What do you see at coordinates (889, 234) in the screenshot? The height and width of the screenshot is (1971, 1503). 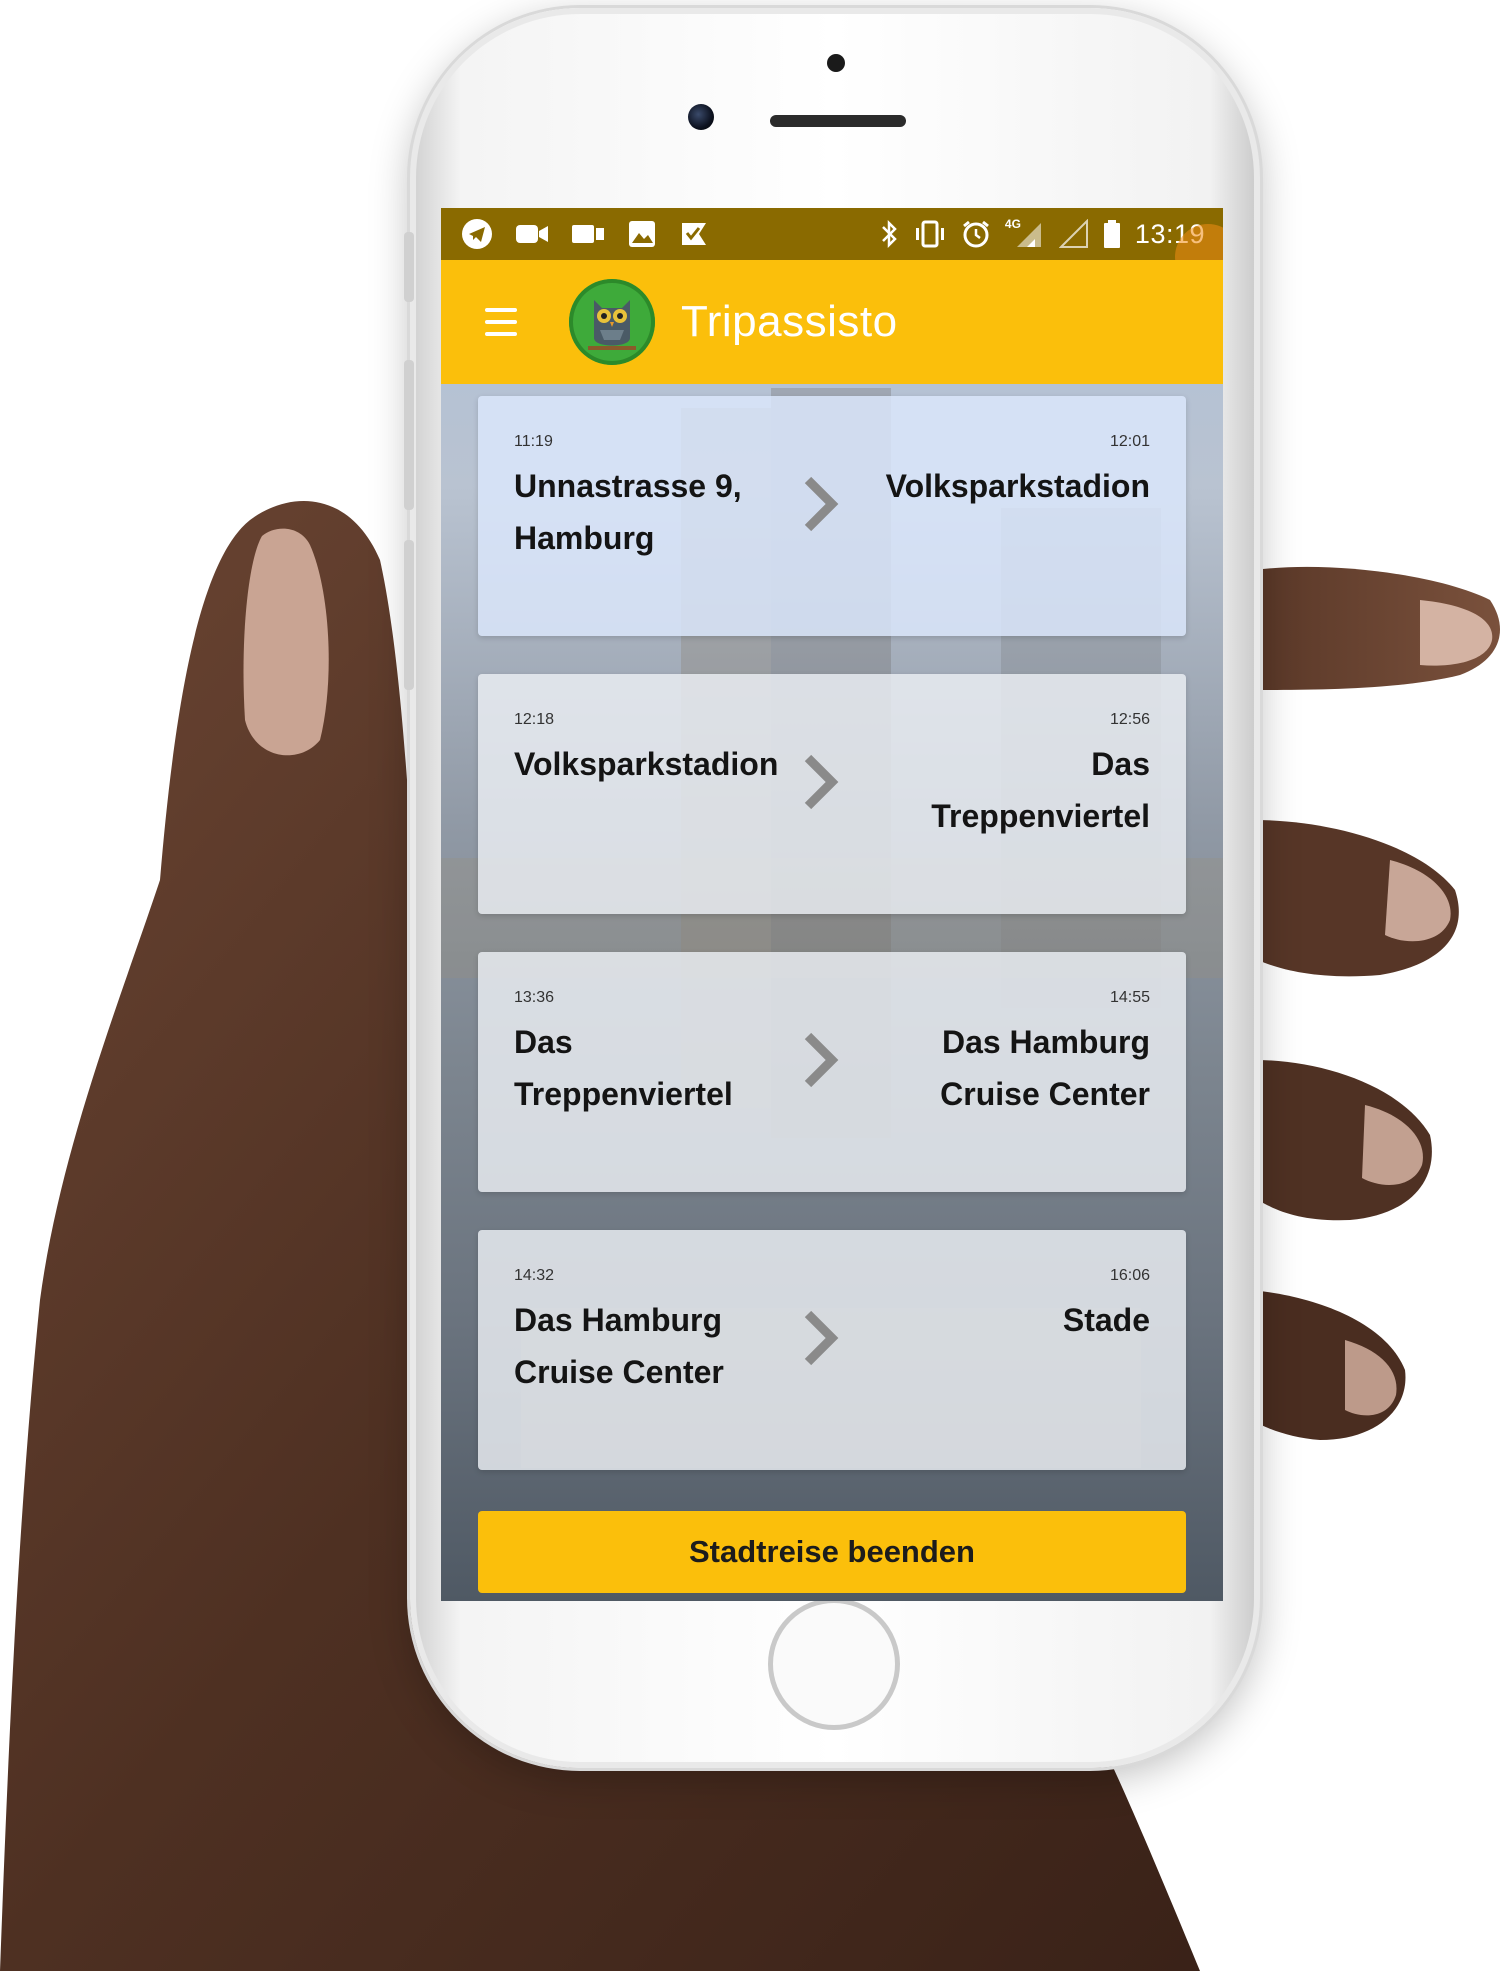 I see `bluetooth-icon` at bounding box center [889, 234].